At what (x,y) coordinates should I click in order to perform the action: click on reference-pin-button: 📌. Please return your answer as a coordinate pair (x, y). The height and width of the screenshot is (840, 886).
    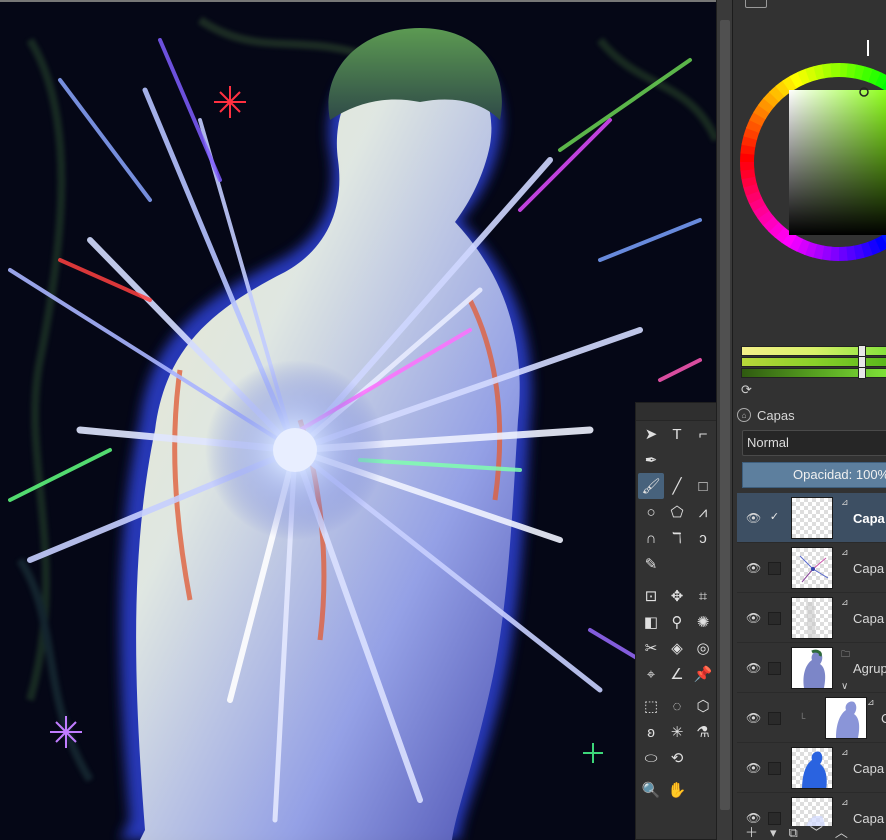
    Looking at the image, I should click on (703, 674).